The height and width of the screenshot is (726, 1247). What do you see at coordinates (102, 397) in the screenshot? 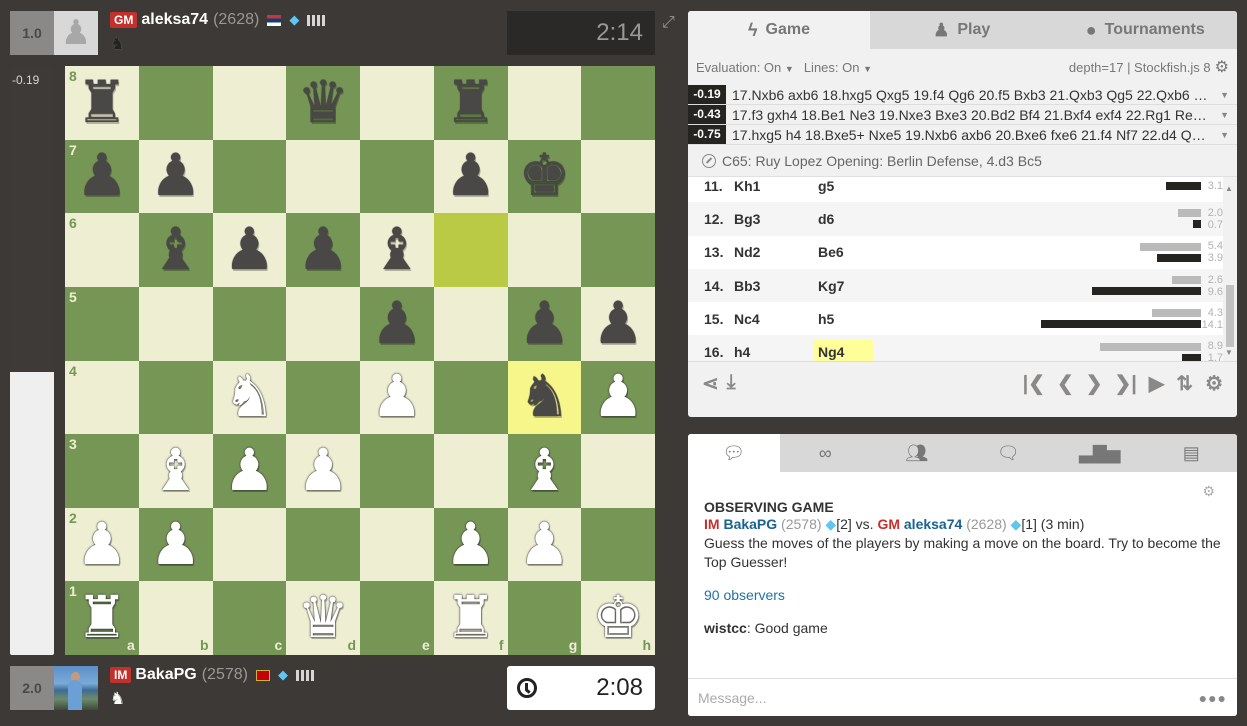
I see `square-a4: 4` at bounding box center [102, 397].